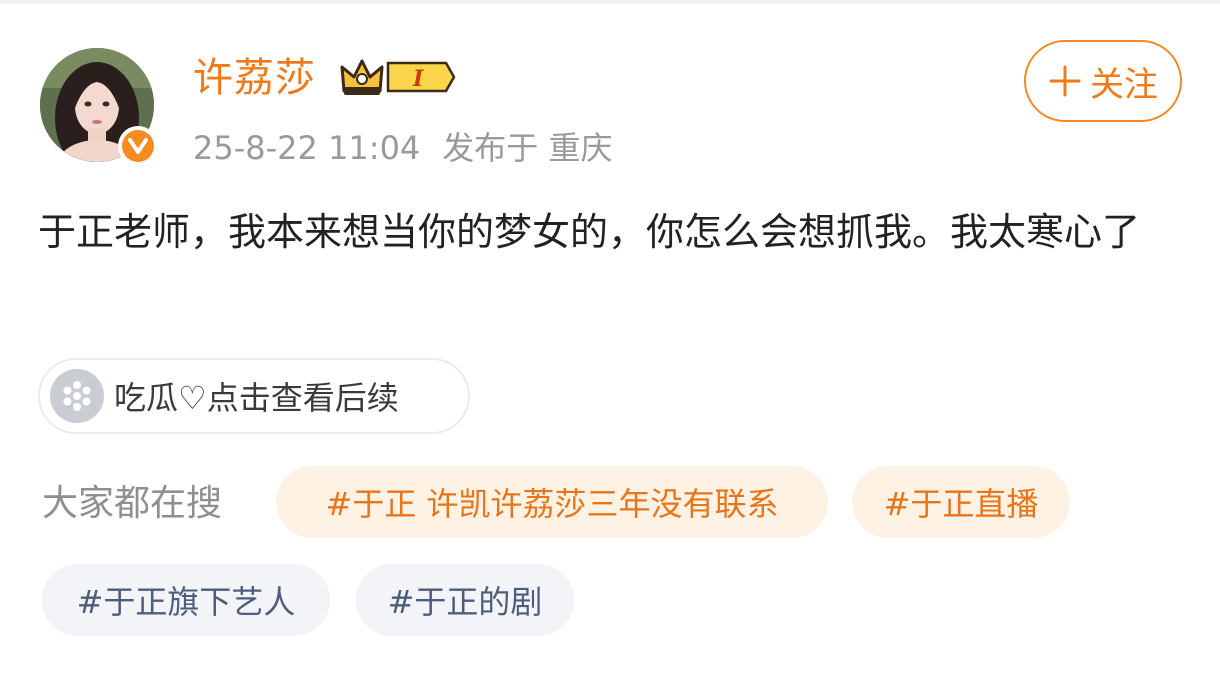  I want to click on post-time: 25-8-22 11:04, so click(307, 148).